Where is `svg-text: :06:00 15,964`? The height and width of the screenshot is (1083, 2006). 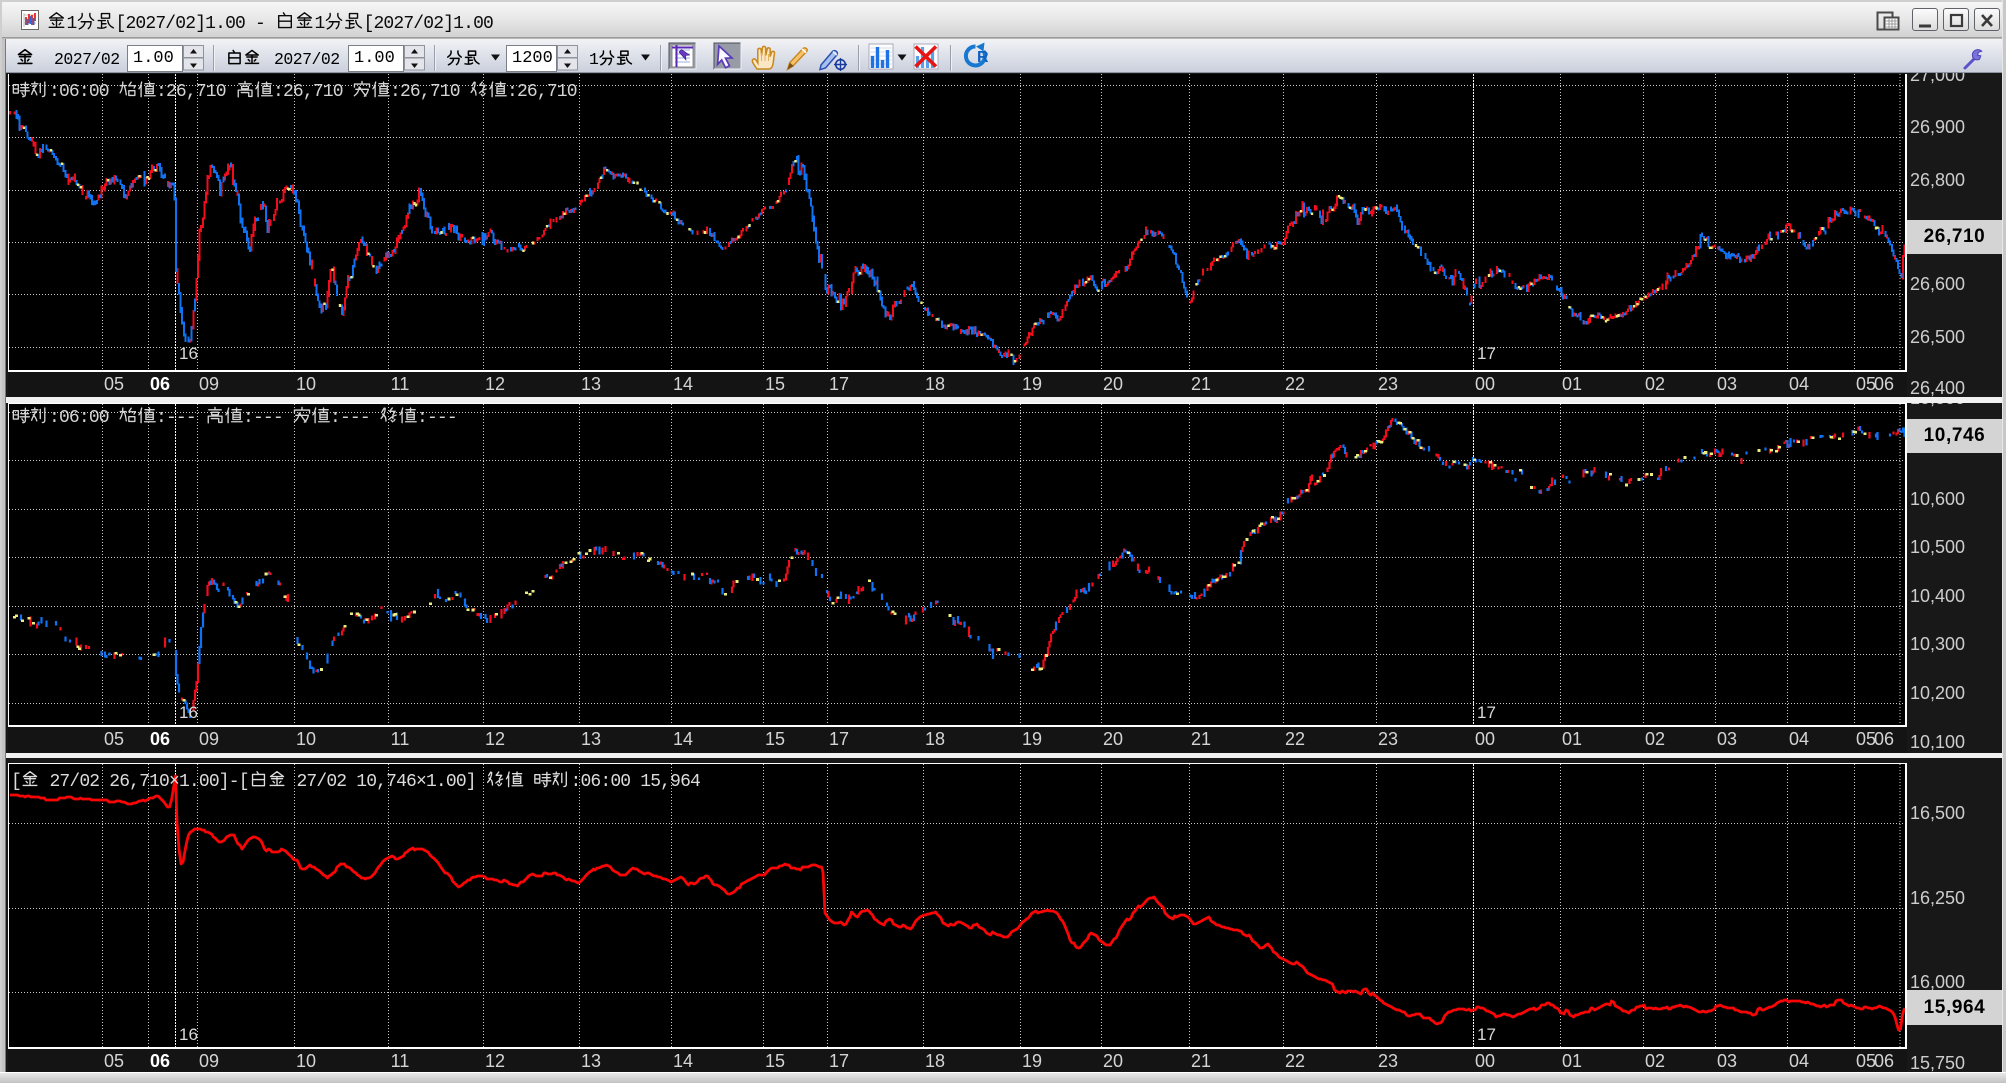
svg-text: :06:00 15,964 is located at coordinates (636, 782).